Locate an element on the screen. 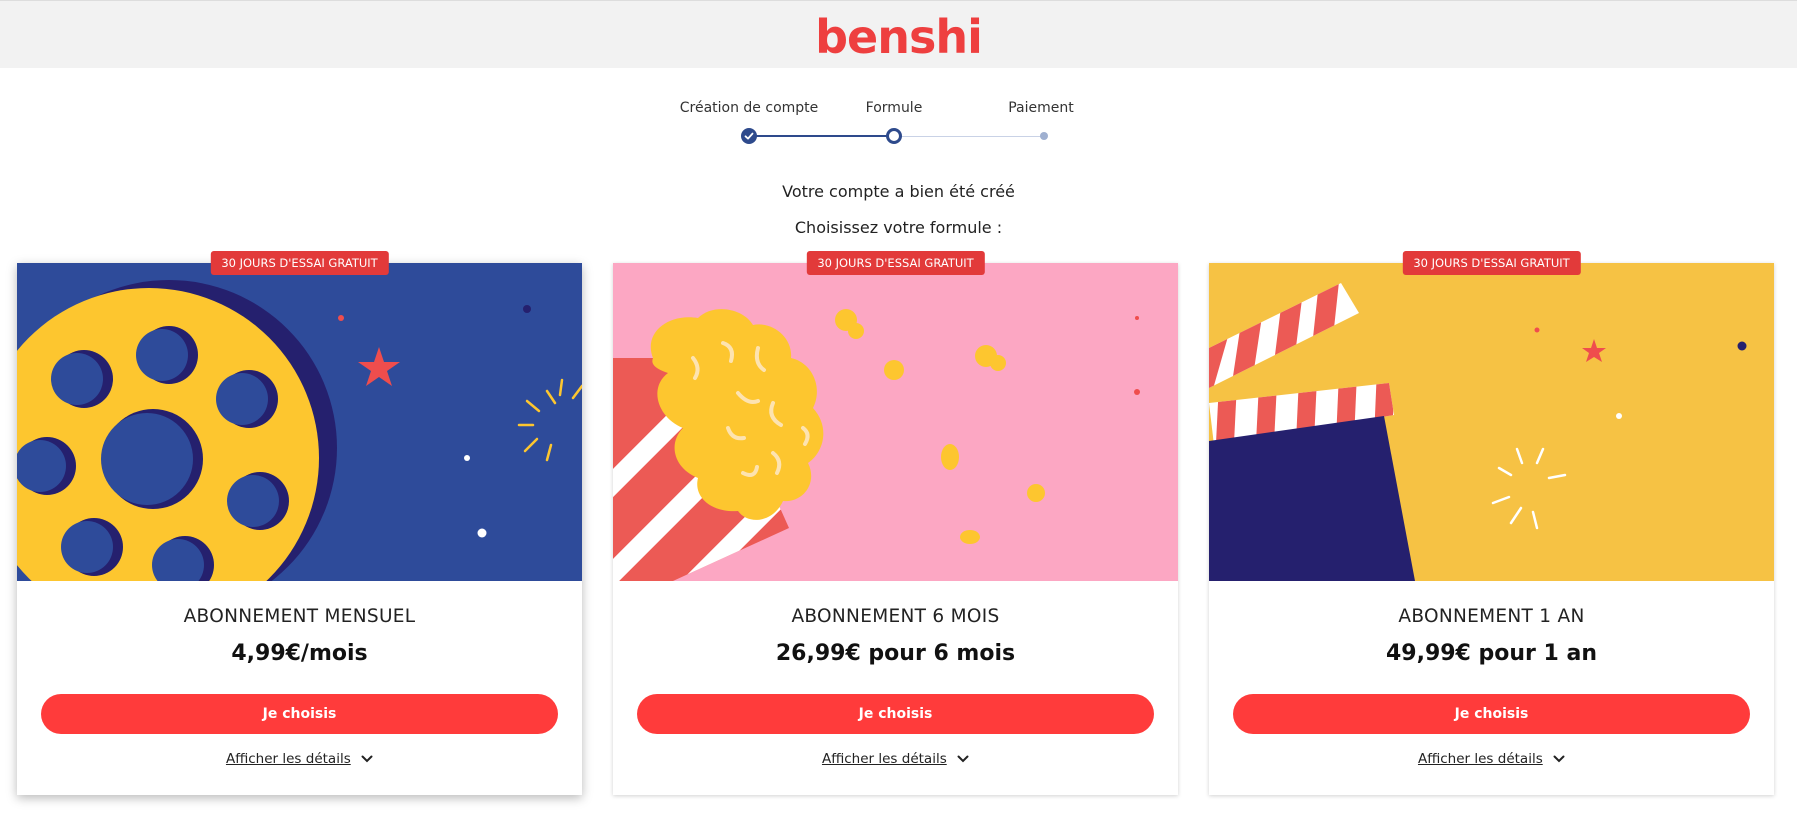 The height and width of the screenshot is (827, 1797). plan-price: 26,99€ pour 6 mois is located at coordinates (895, 653).